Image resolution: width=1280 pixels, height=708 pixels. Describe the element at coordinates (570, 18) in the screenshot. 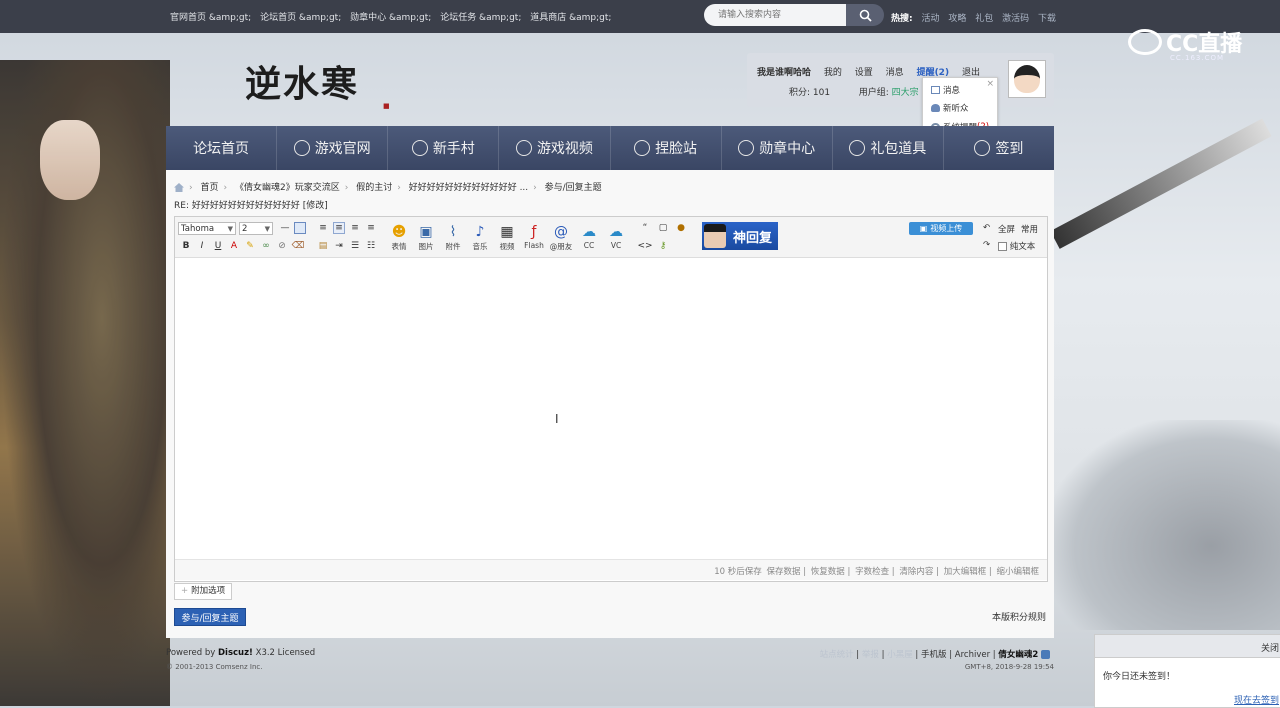

I see `top-nav-shop: 道具商店 &amp;gt;` at that location.